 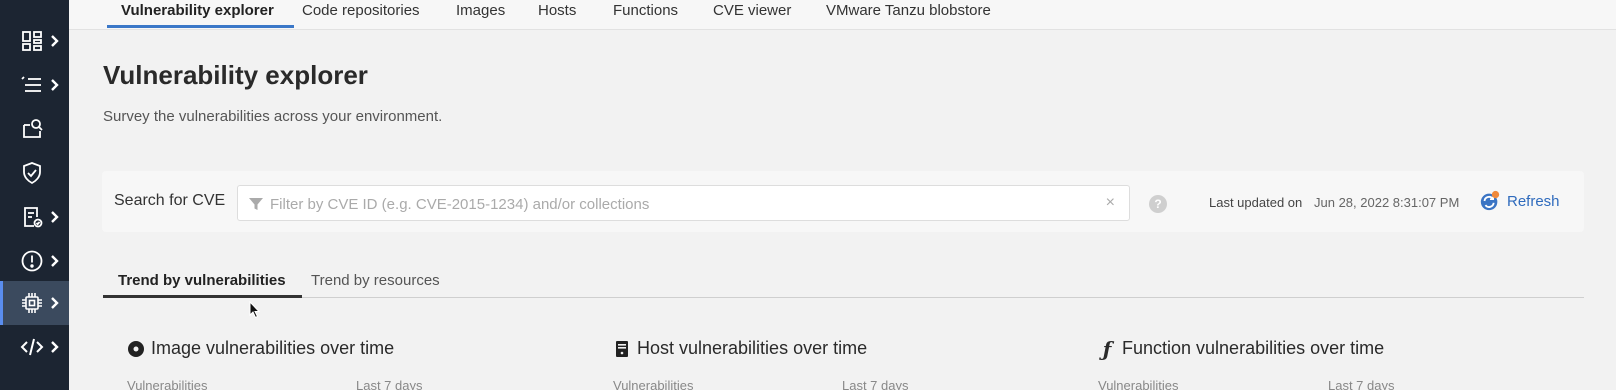 I want to click on card-title-text: Host vulnerabilities over time, so click(x=752, y=348).